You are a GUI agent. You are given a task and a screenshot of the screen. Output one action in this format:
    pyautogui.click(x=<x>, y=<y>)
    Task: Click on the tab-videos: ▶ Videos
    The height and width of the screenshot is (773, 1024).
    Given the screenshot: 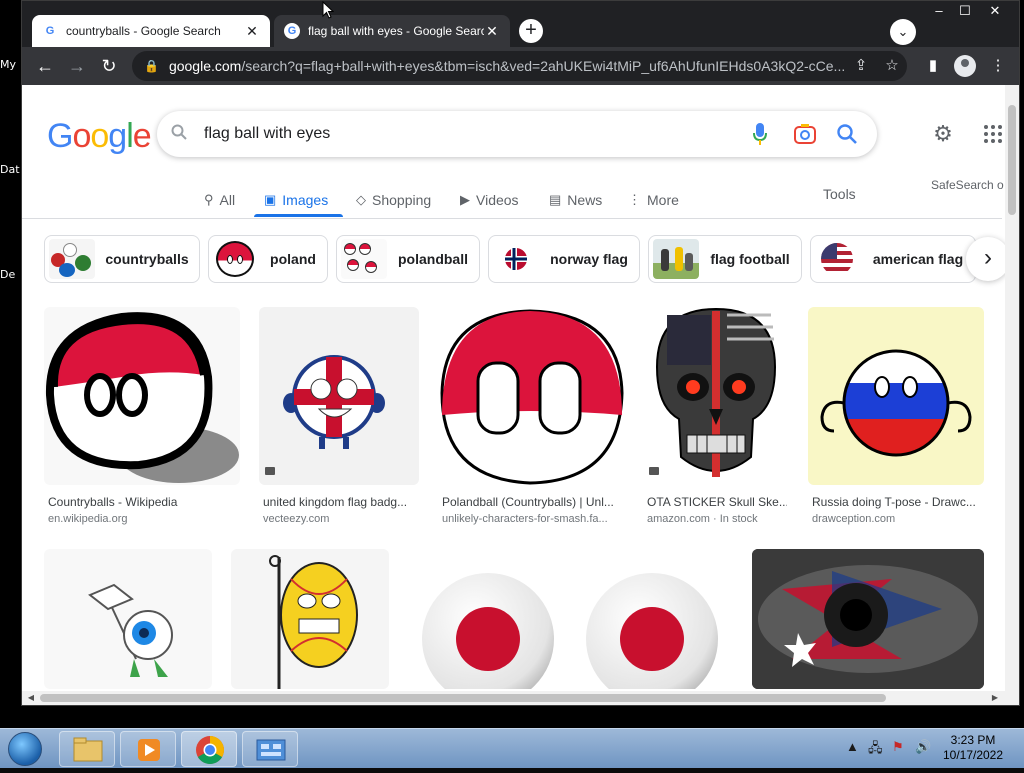 What is the action you would take?
    pyautogui.click(x=489, y=200)
    